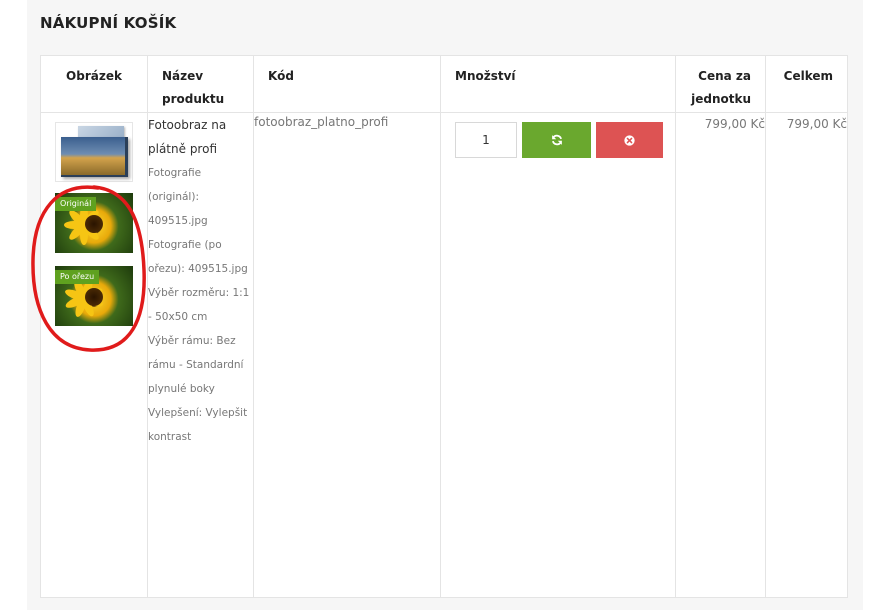 Image resolution: width=892 pixels, height=610 pixels. I want to click on product-image-cell: Originál Po ořezu, so click(89, 355).